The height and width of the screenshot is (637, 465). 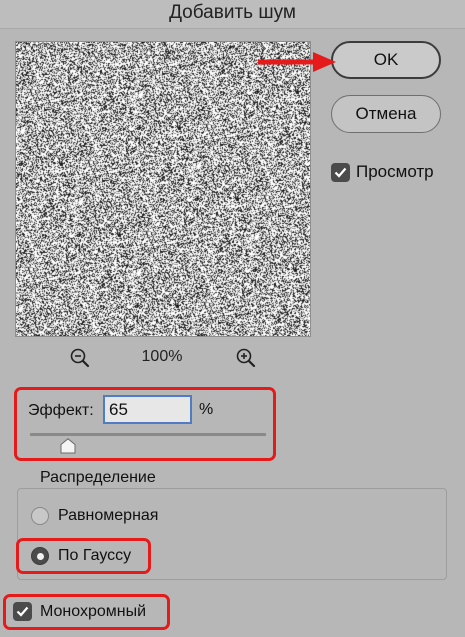 What do you see at coordinates (206, 409) in the screenshot?
I see `effect-unit: %` at bounding box center [206, 409].